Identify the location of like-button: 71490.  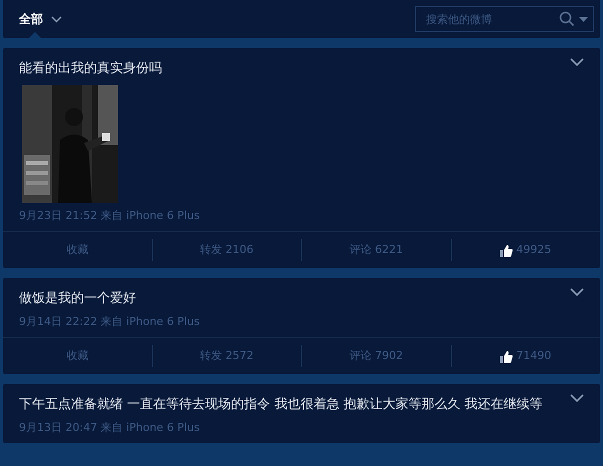
(526, 356).